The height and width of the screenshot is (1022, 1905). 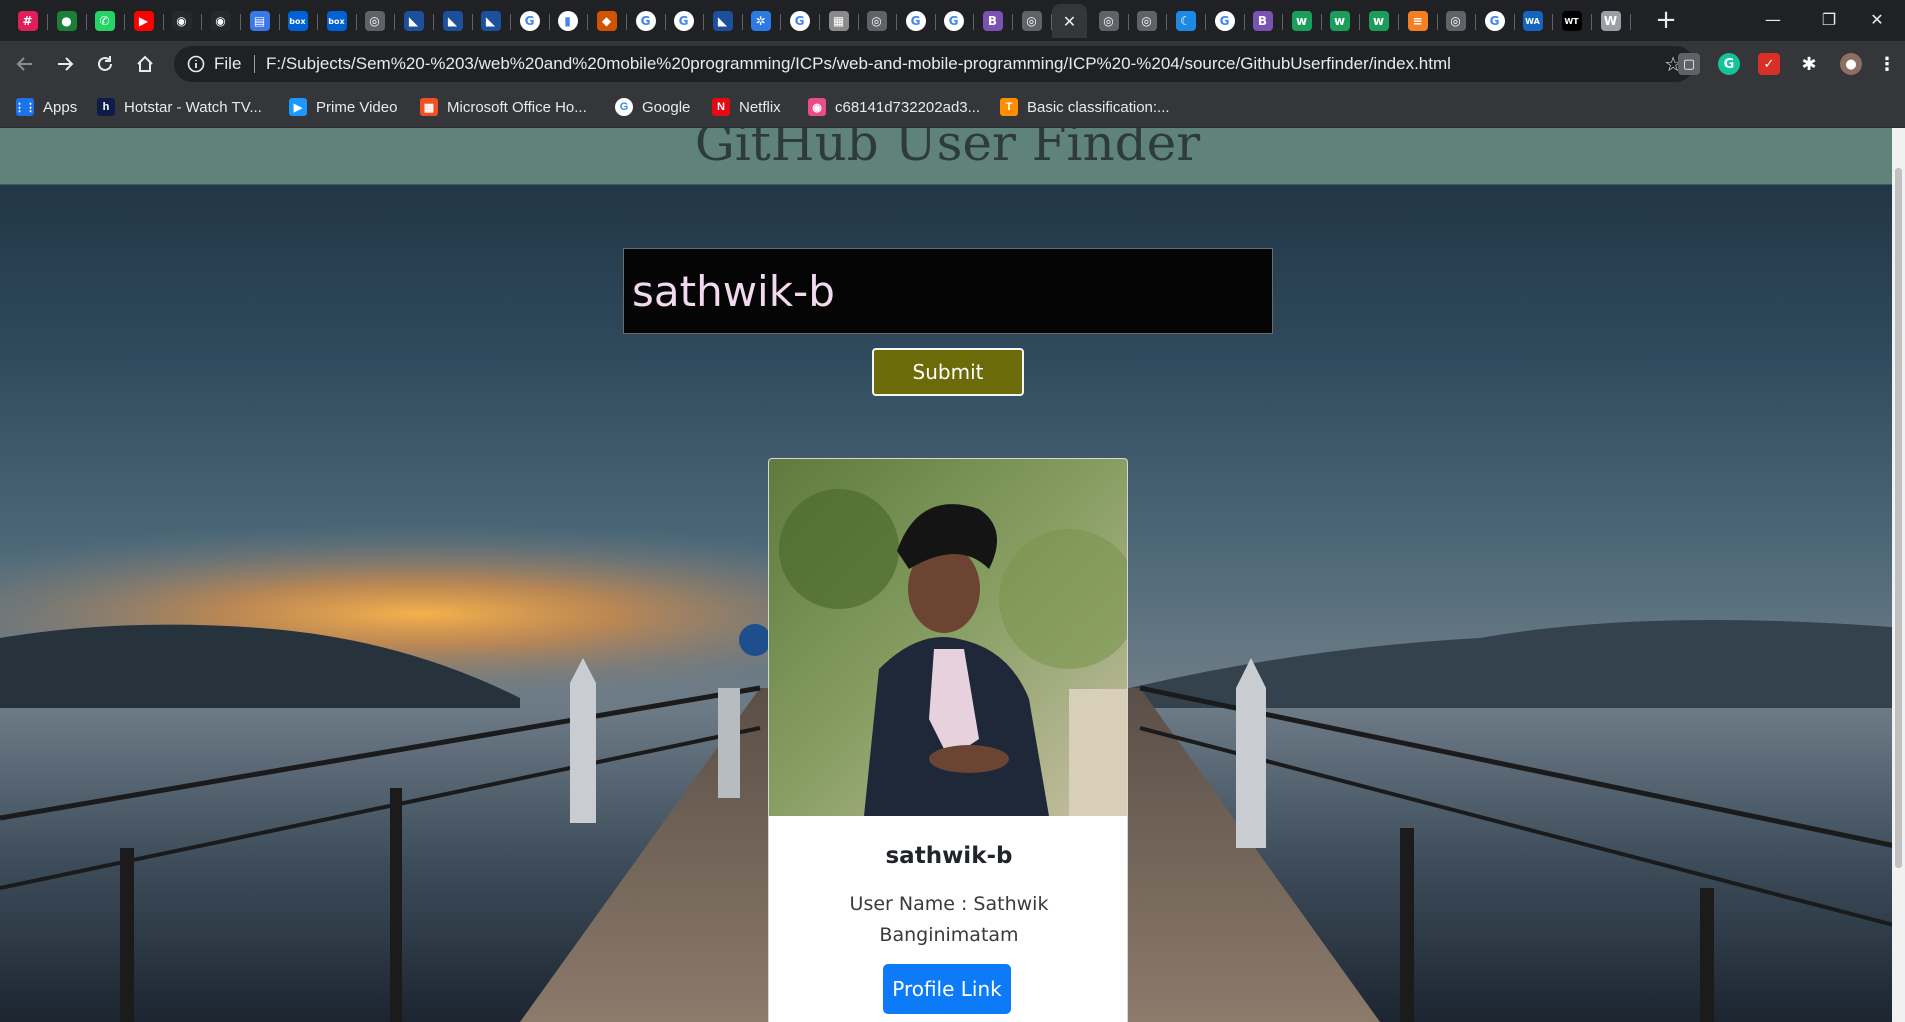 What do you see at coordinates (1571, 21) in the screenshot?
I see `browser-tab: WT` at bounding box center [1571, 21].